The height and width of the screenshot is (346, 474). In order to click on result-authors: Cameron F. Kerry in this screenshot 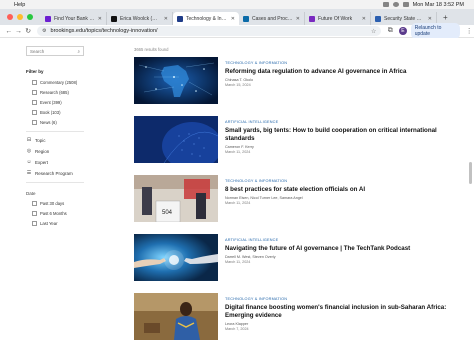, I will do `click(339, 147)`.